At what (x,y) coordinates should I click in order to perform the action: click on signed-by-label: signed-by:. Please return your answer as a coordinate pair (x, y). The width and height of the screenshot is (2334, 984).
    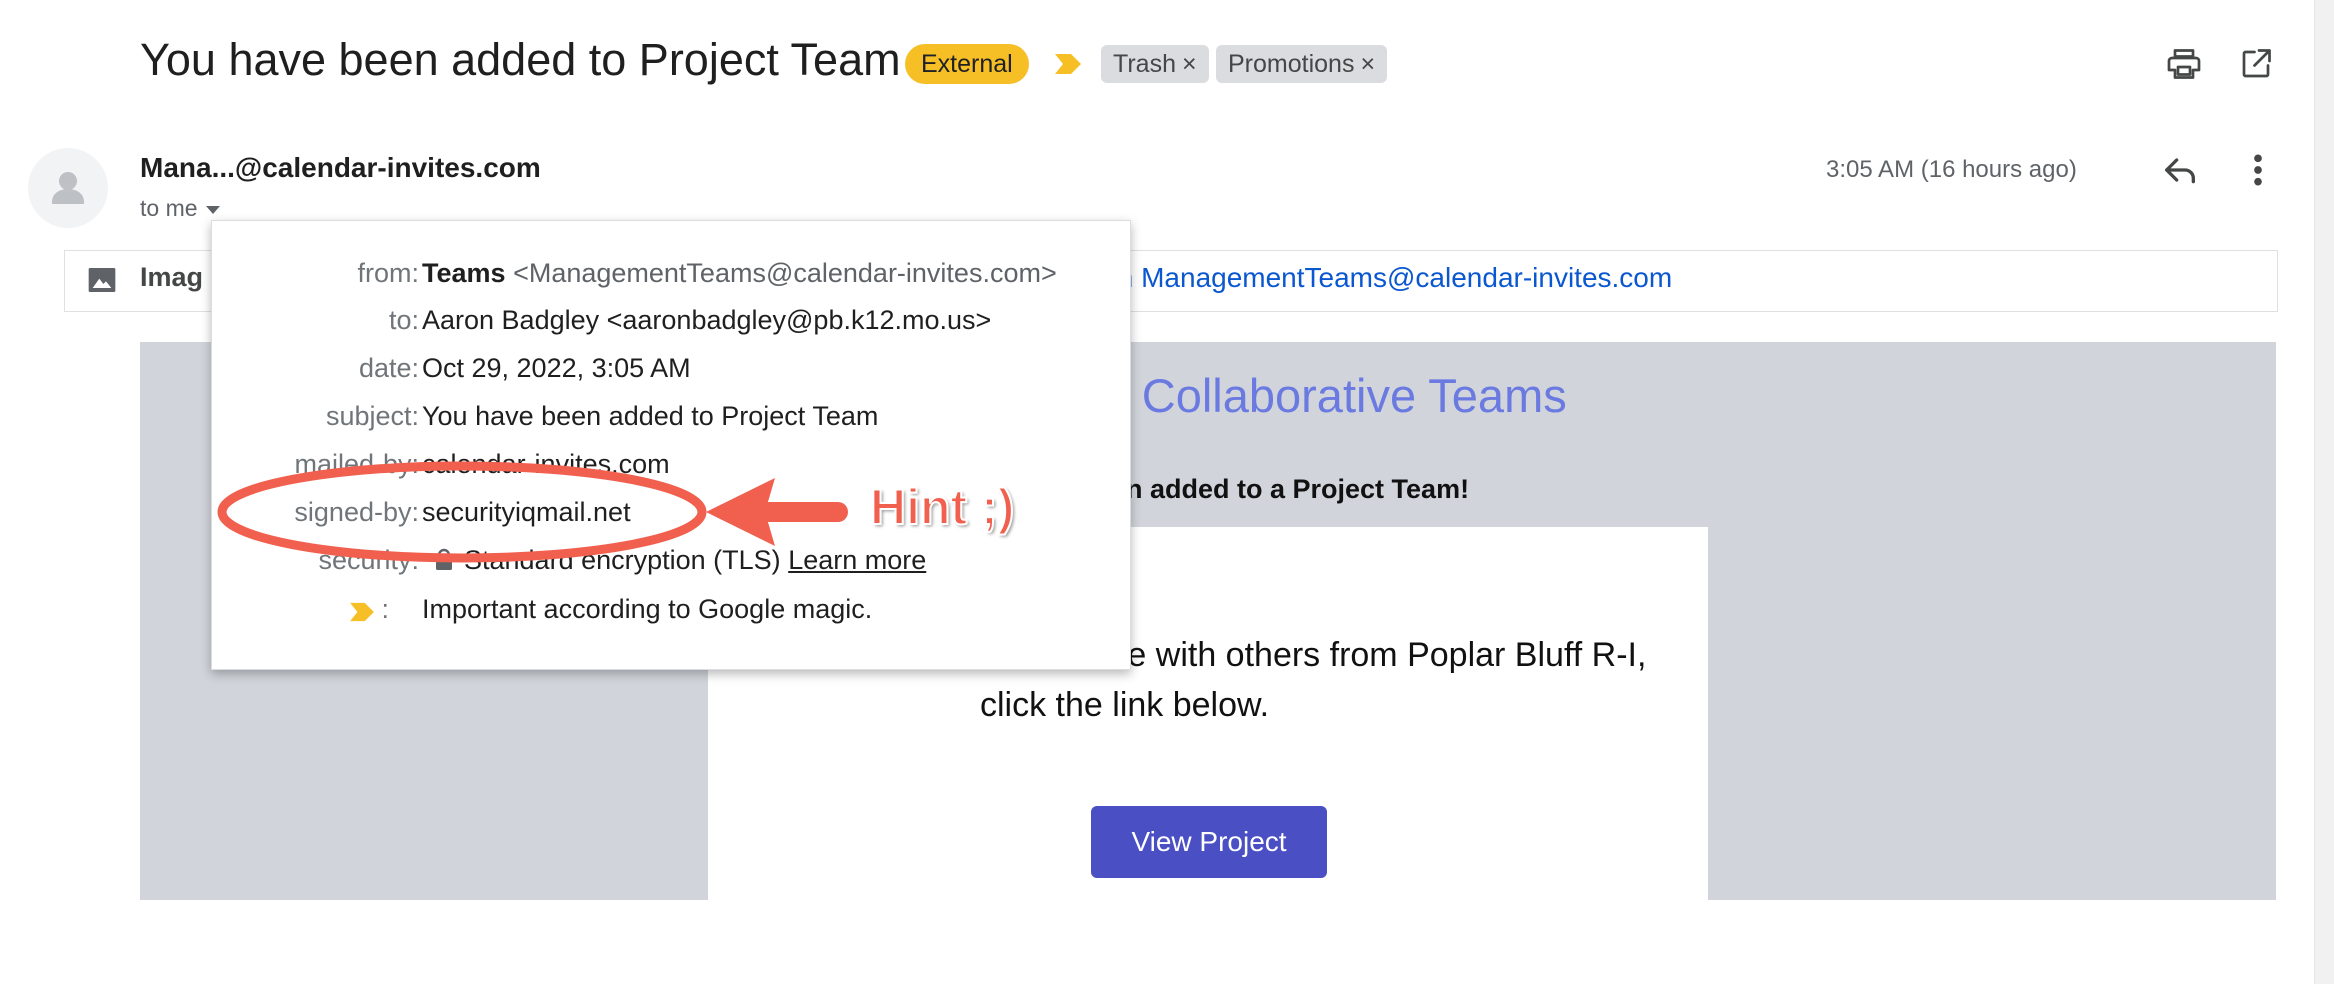
    Looking at the image, I should click on (356, 512).